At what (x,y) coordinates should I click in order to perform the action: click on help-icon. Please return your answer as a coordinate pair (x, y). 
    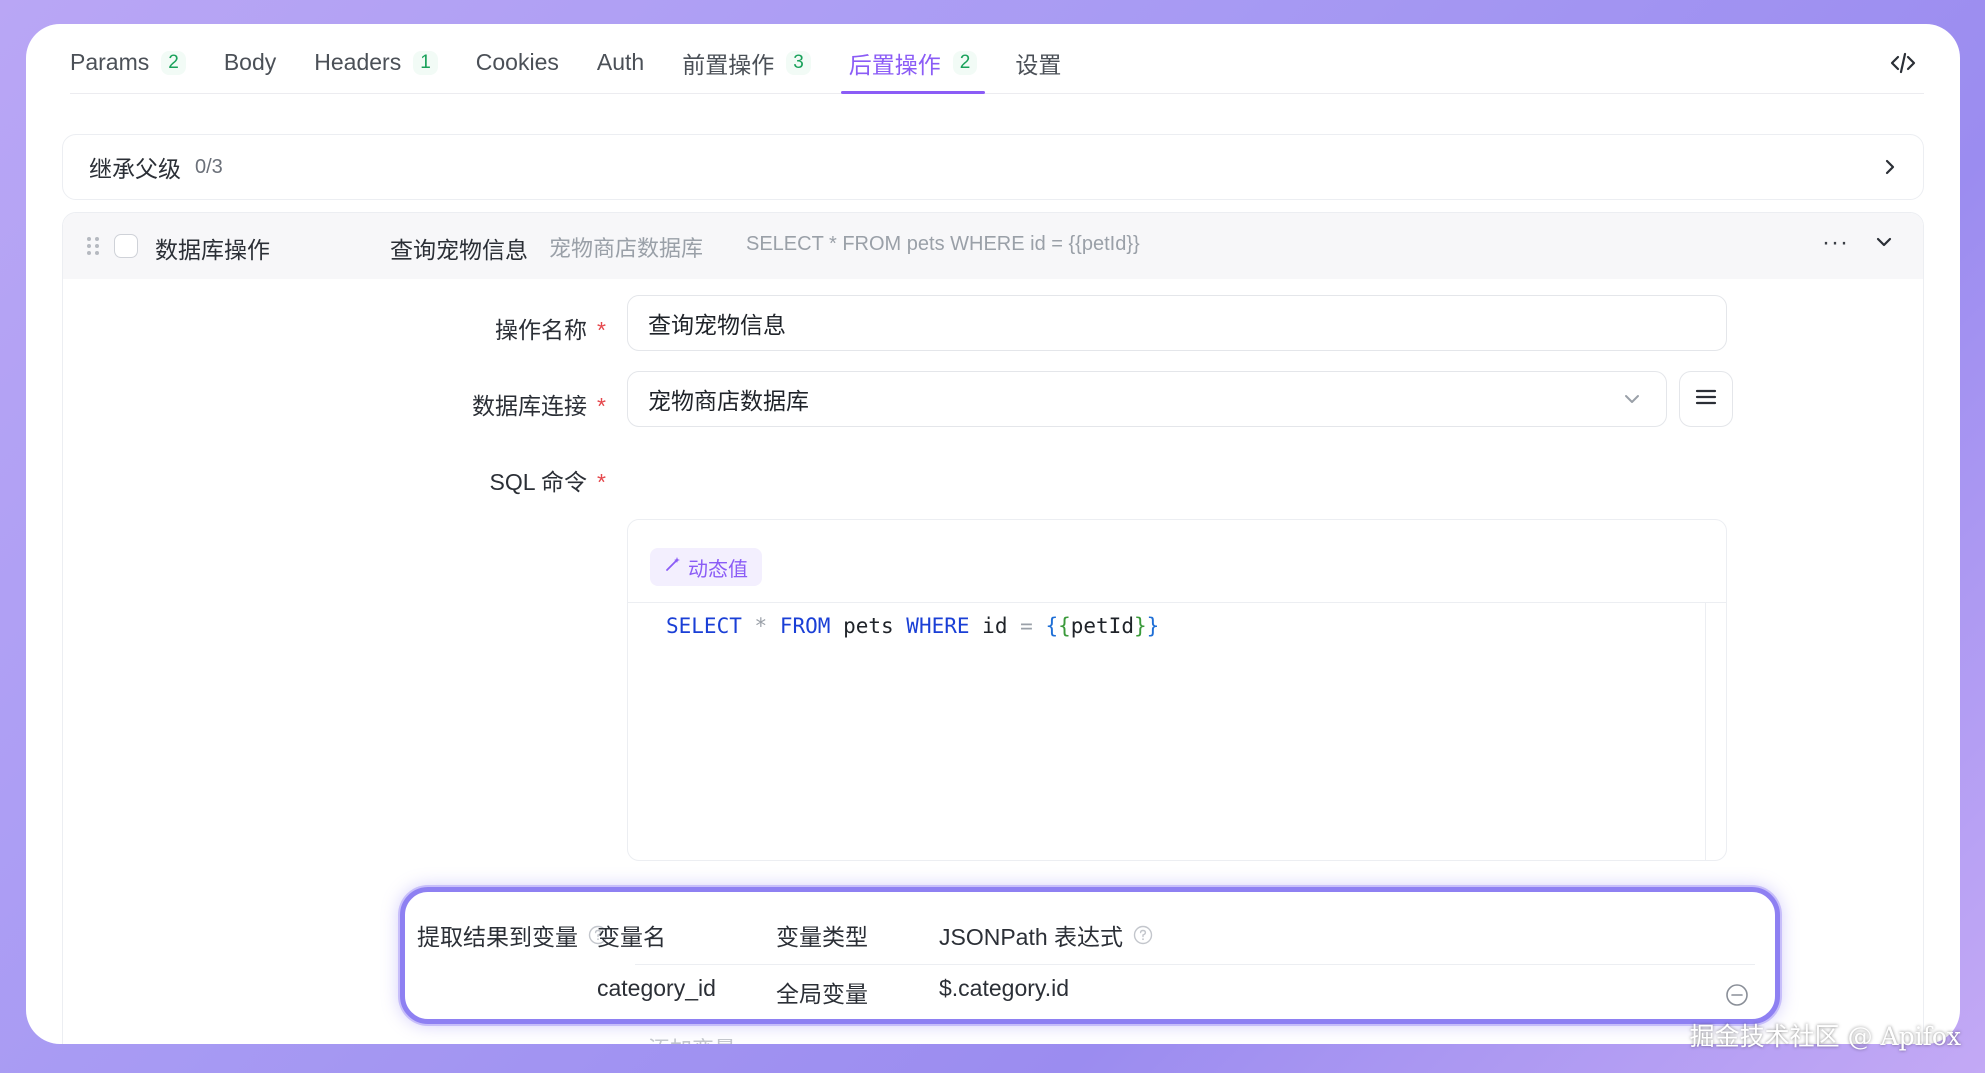
    Looking at the image, I should click on (1143, 935).